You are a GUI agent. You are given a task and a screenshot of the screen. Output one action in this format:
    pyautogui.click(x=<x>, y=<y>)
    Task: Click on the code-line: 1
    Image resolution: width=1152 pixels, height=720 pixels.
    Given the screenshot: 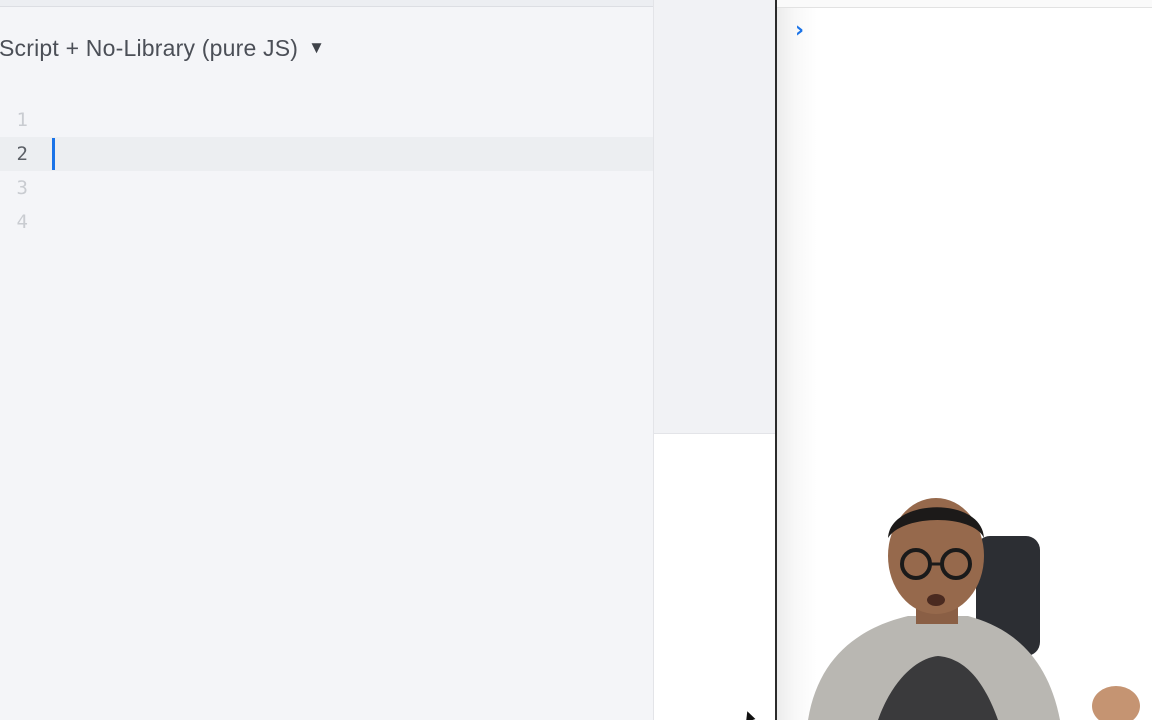 What is the action you would take?
    pyautogui.click(x=326, y=120)
    